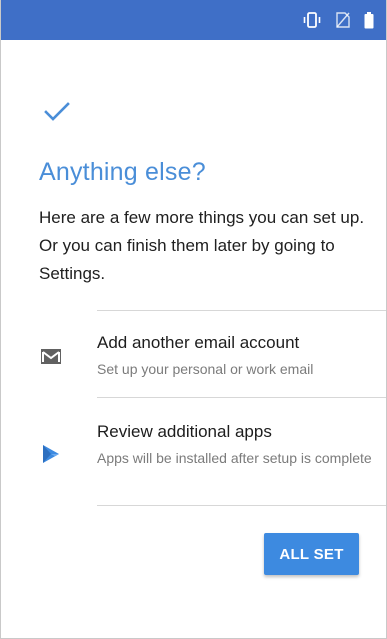 Image resolution: width=387 pixels, height=639 pixels. Describe the element at coordinates (122, 172) in the screenshot. I see `page-title: Anything else?` at that location.